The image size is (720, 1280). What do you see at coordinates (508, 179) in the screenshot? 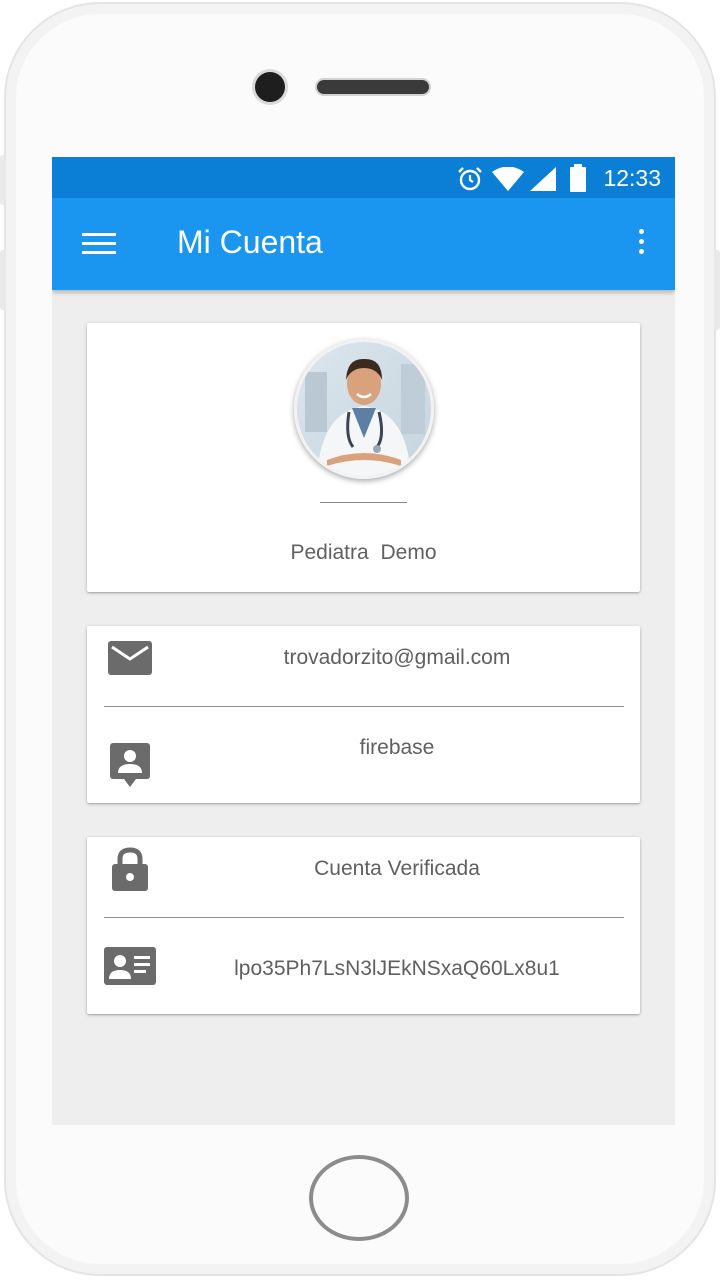
I see `wifi-icon` at bounding box center [508, 179].